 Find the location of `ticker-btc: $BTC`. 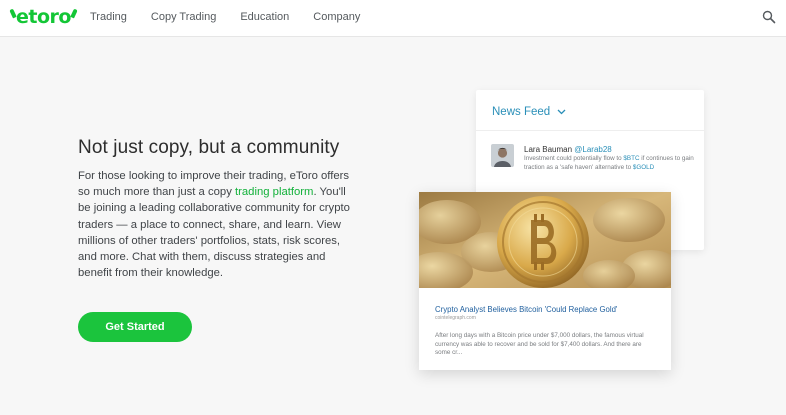

ticker-btc: $BTC is located at coordinates (631, 158).